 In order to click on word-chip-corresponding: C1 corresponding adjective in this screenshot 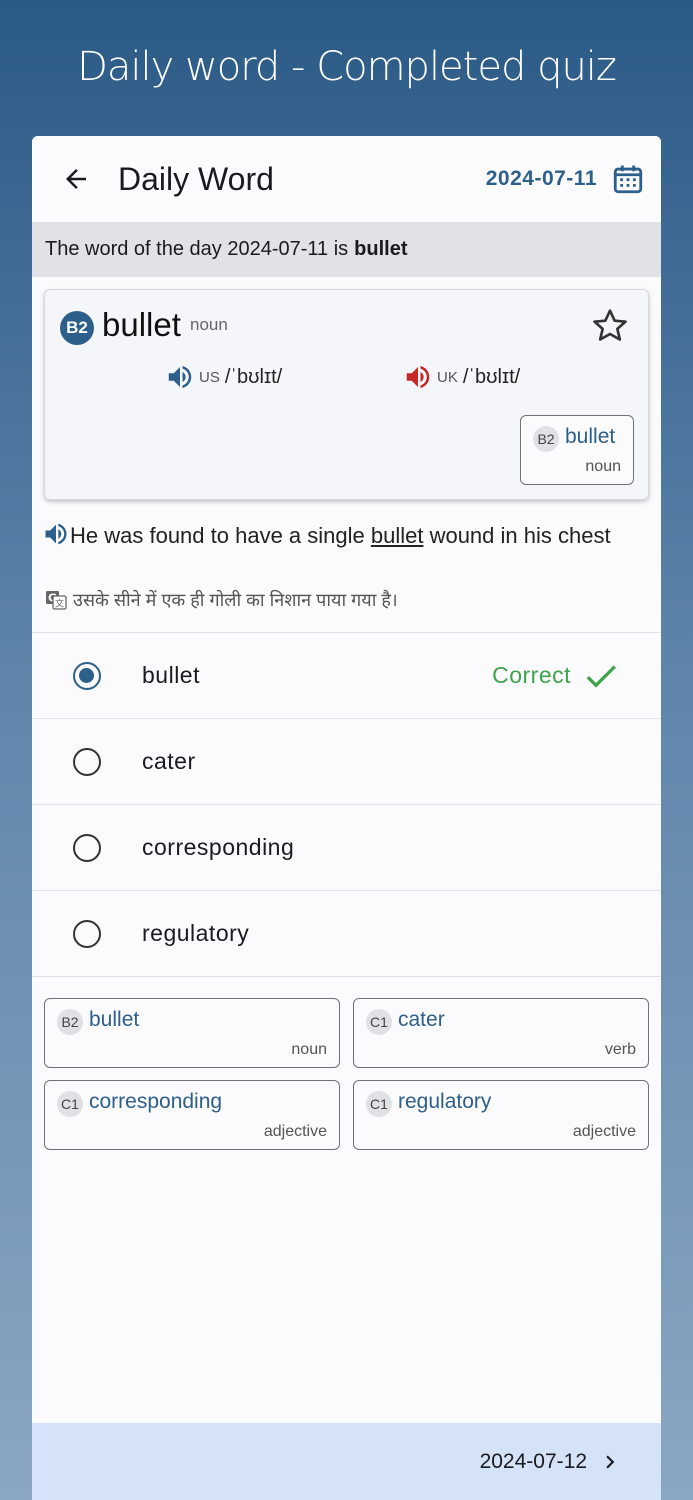, I will do `click(192, 1115)`.